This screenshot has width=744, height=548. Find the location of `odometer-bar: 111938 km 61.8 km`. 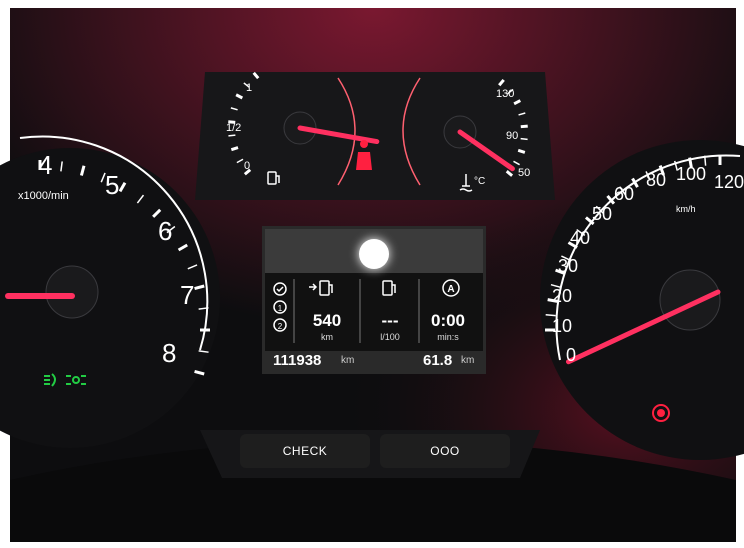

odometer-bar: 111938 km 61.8 km is located at coordinates (374, 361).